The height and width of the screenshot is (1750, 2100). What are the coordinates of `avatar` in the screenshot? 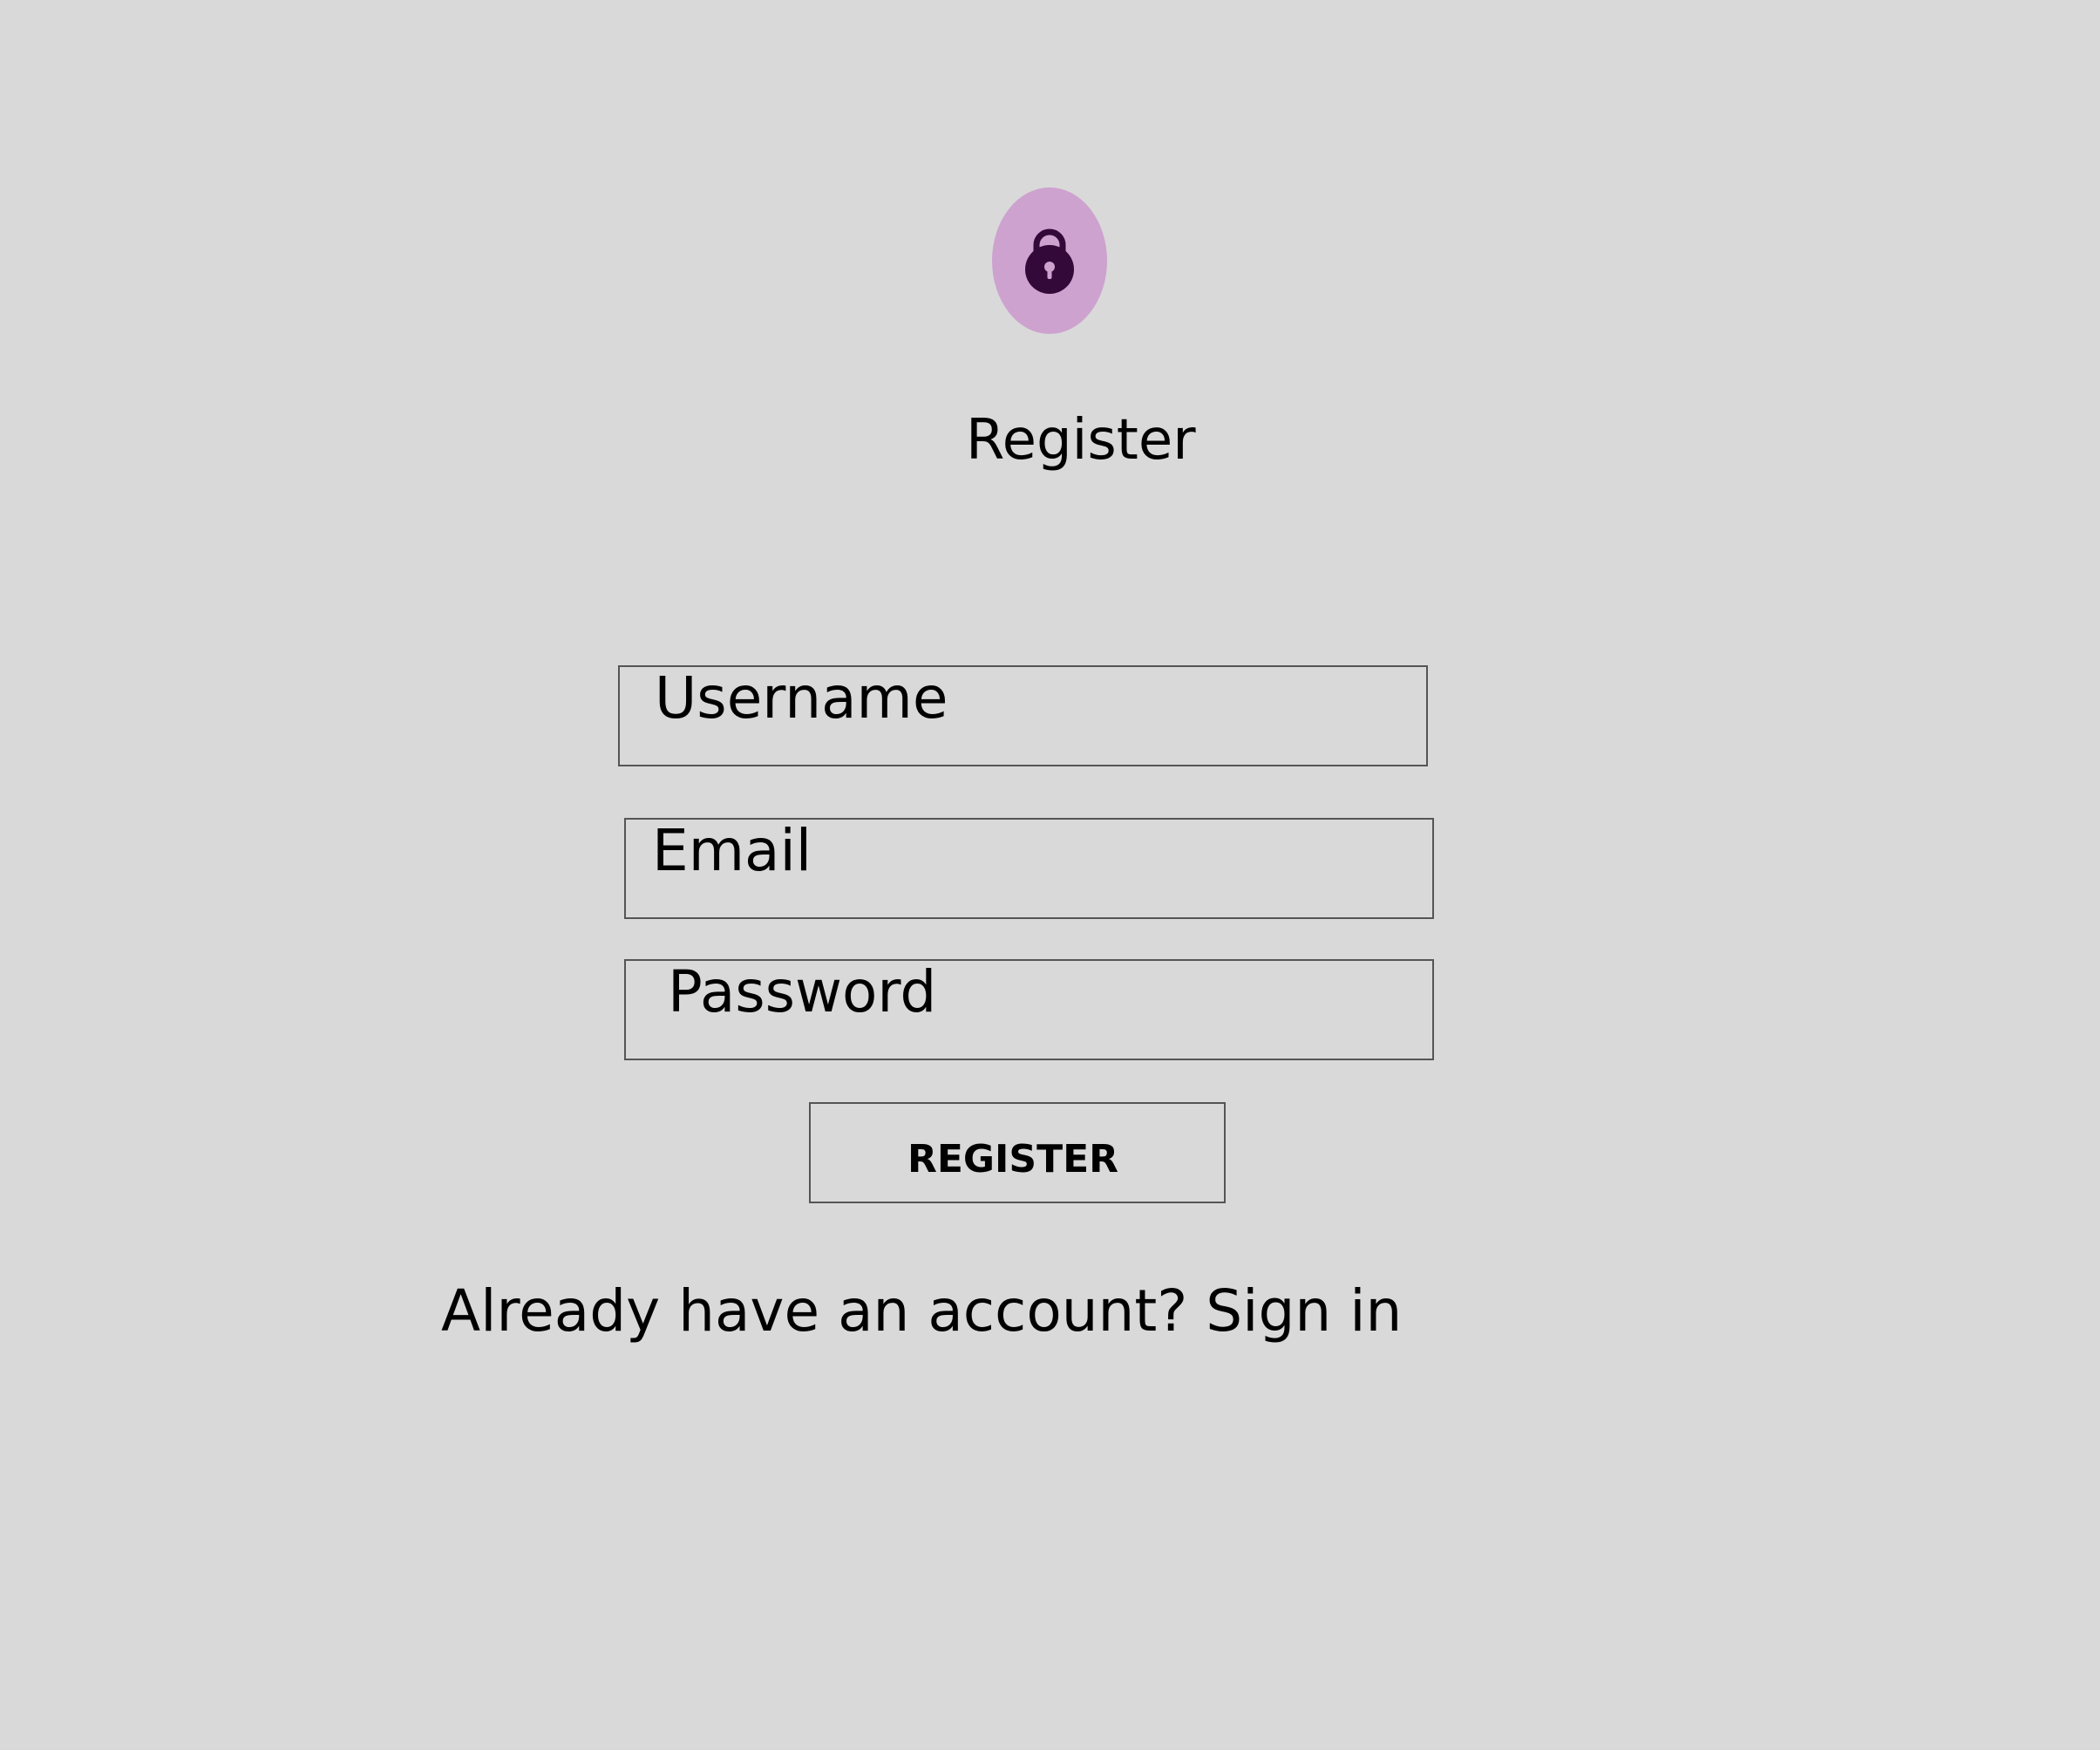 It's located at (1050, 260).